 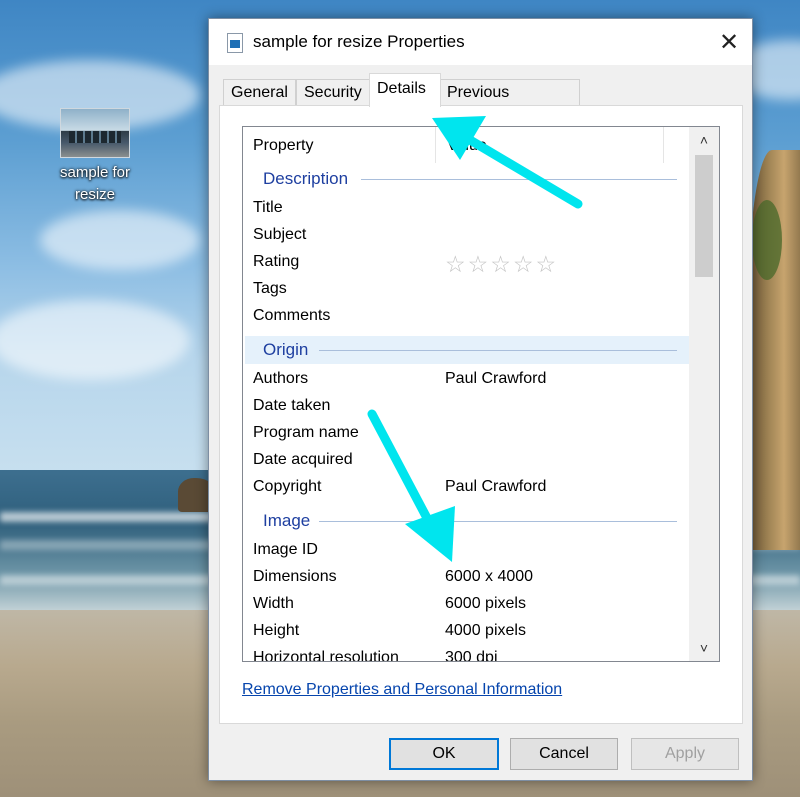 I want to click on close-button: ✕, so click(x=729, y=42).